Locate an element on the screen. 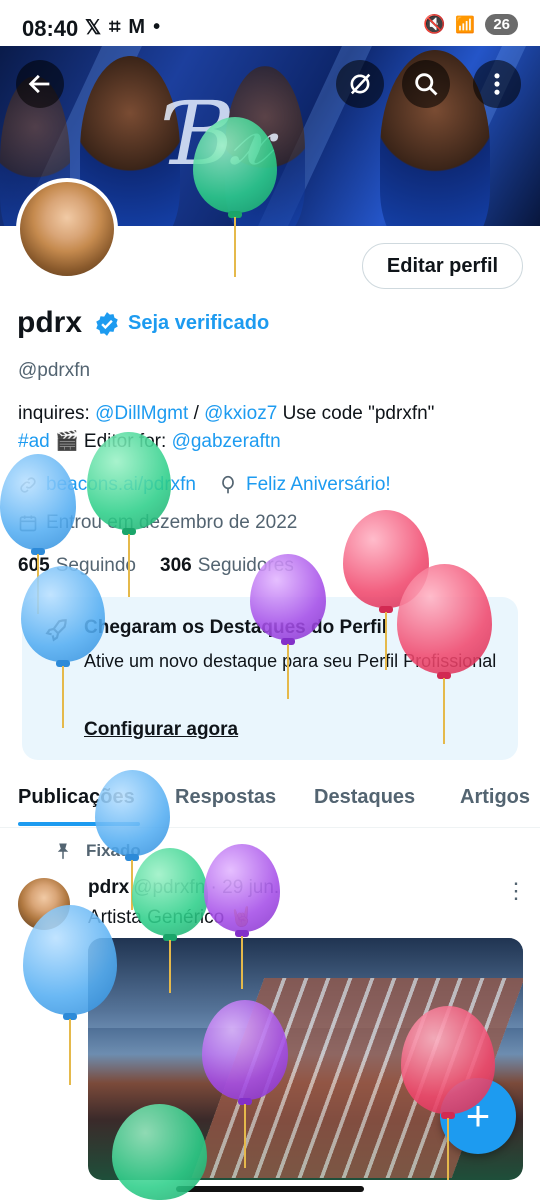  pinned-label: Fixado is located at coordinates (97, 851).